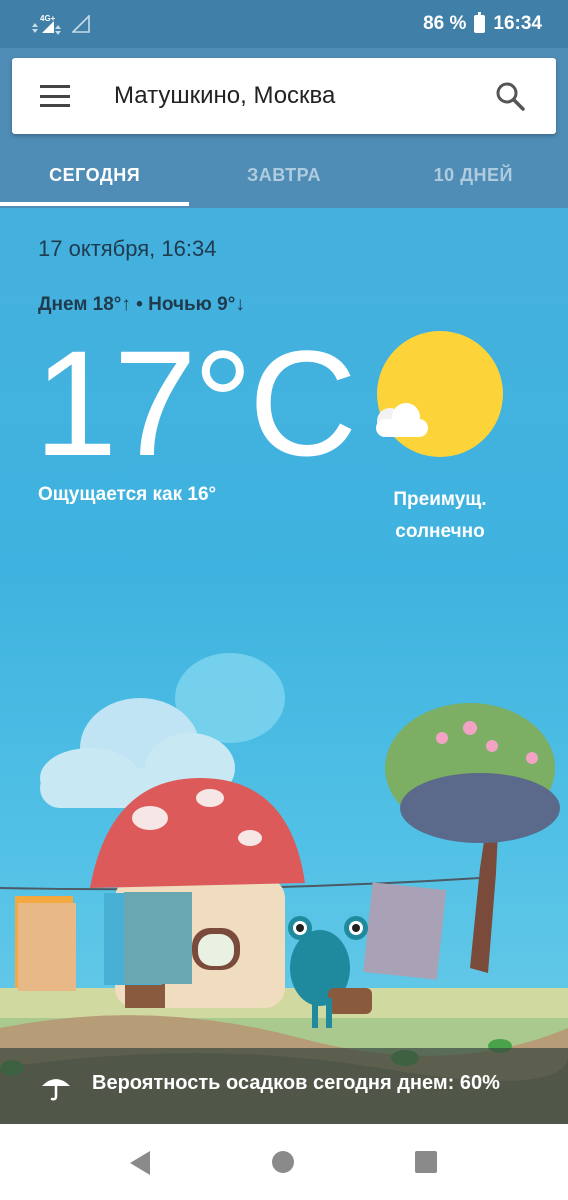 This screenshot has width=568, height=1200. I want to click on recents-icon, so click(426, 1162).